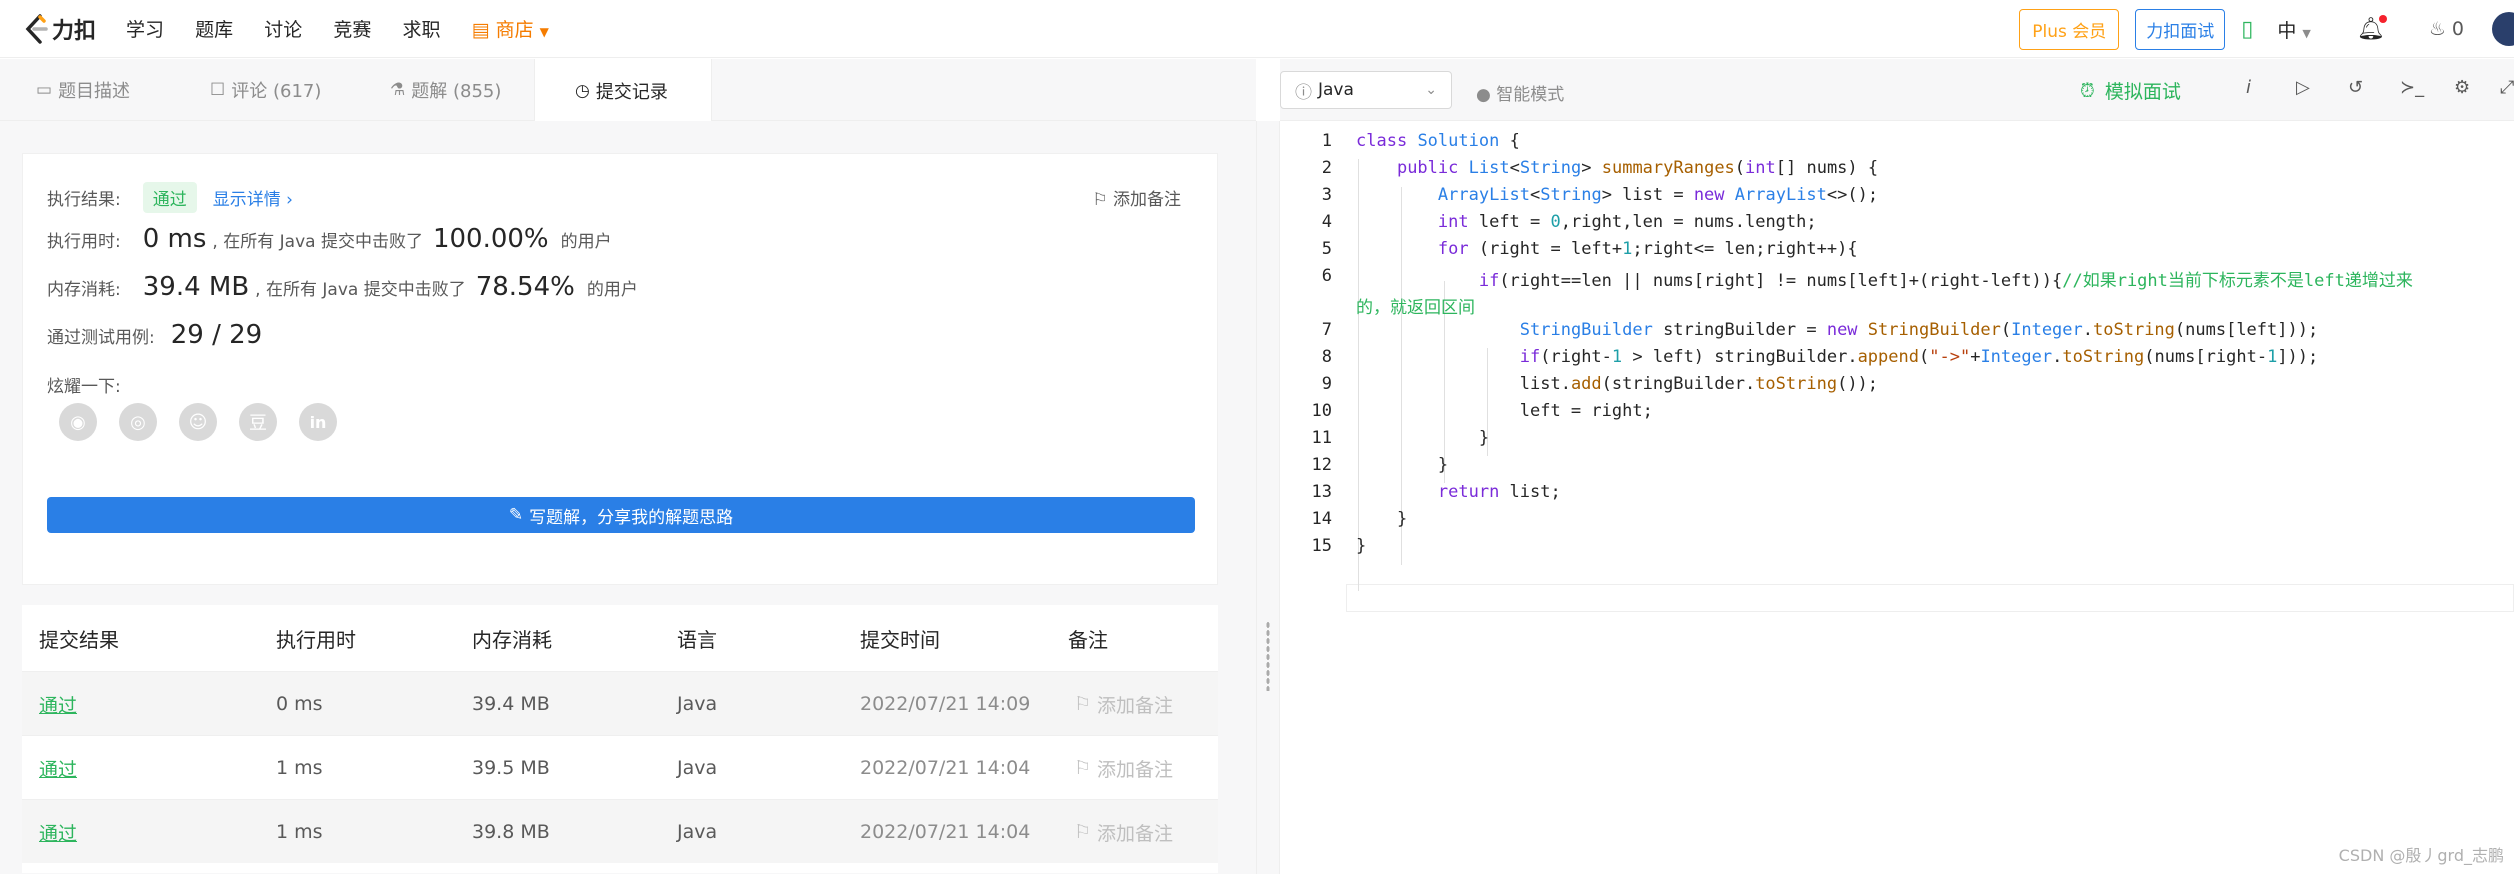 The height and width of the screenshot is (874, 2514). I want to click on tab-solutions: ⚗ 题解 (855), so click(445, 90).